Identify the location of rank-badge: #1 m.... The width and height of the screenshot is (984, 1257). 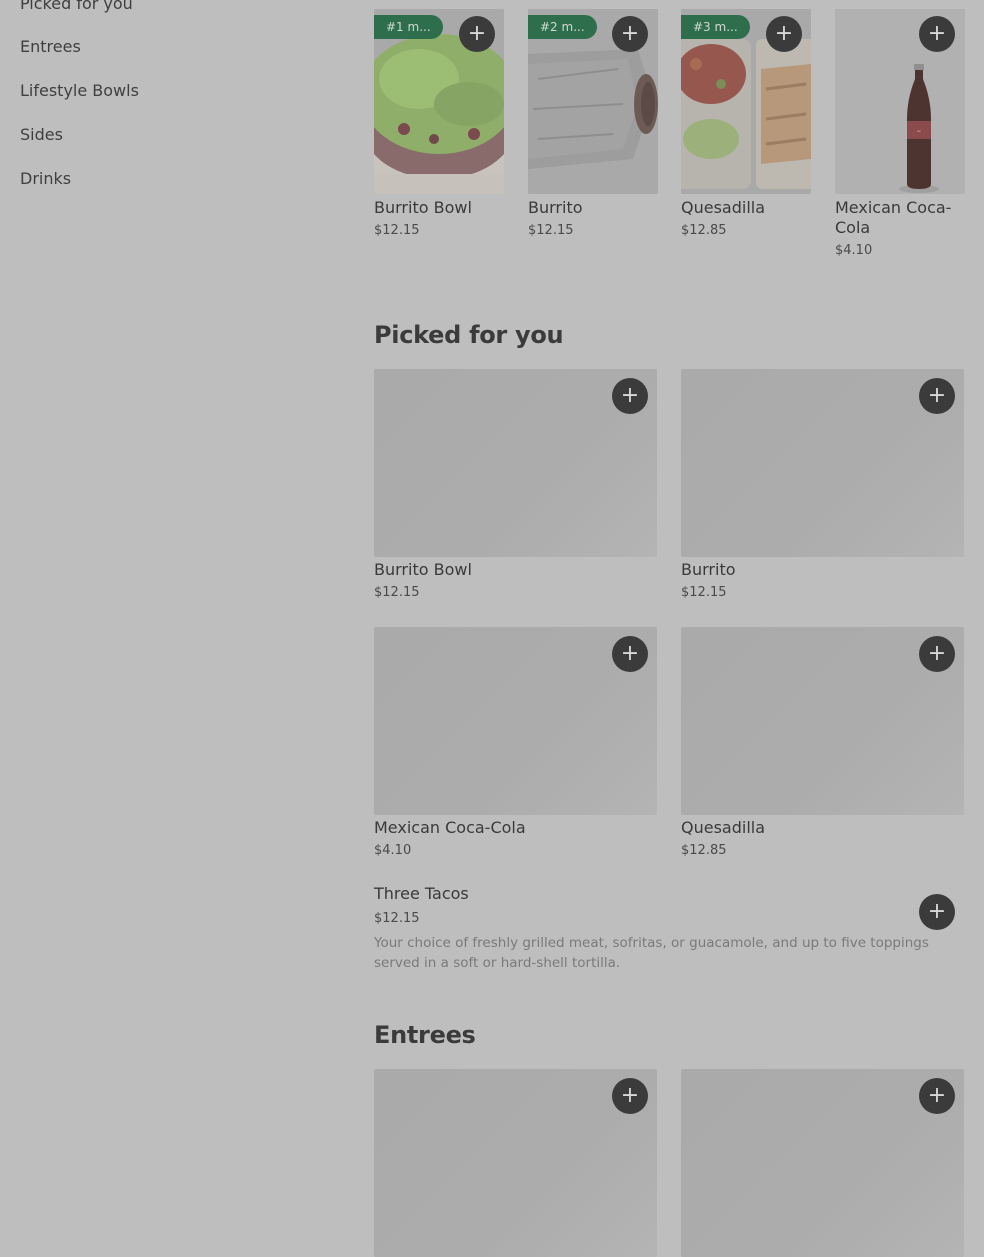
(408, 27).